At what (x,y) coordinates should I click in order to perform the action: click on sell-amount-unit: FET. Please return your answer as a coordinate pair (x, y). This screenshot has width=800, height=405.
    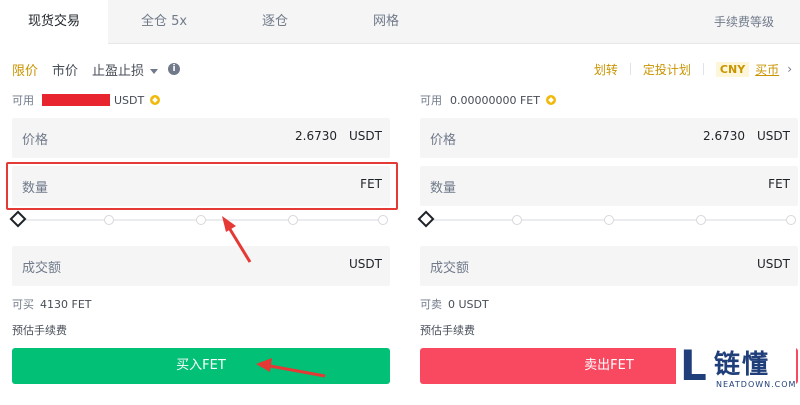
    Looking at the image, I should click on (779, 184).